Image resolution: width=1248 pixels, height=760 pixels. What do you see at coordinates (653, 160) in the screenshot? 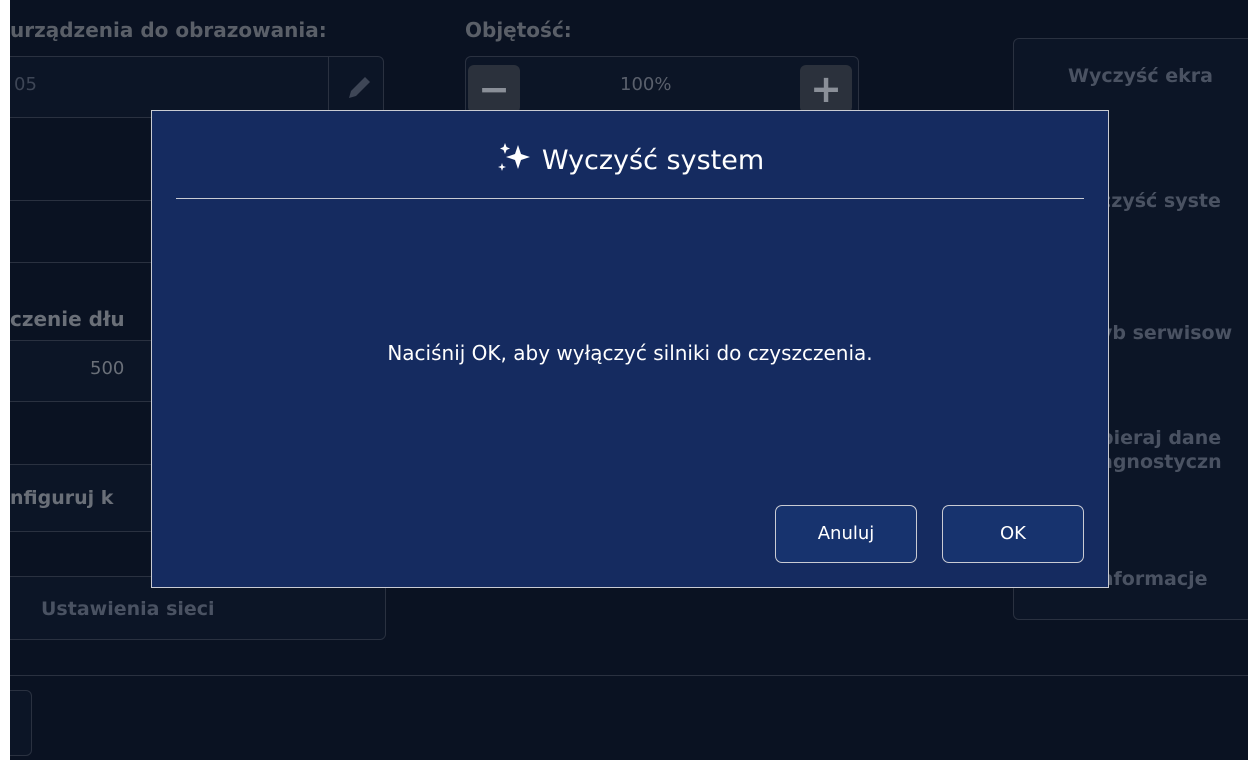
I see `dialog-title-text: Wyczyść system` at bounding box center [653, 160].